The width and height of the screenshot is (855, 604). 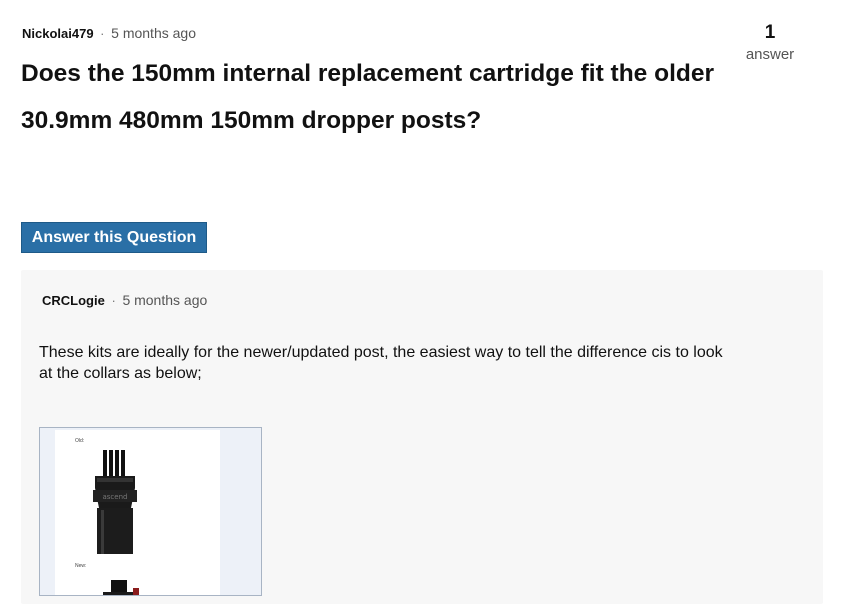 What do you see at coordinates (58, 33) in the screenshot?
I see `question-author: Nickolai479` at bounding box center [58, 33].